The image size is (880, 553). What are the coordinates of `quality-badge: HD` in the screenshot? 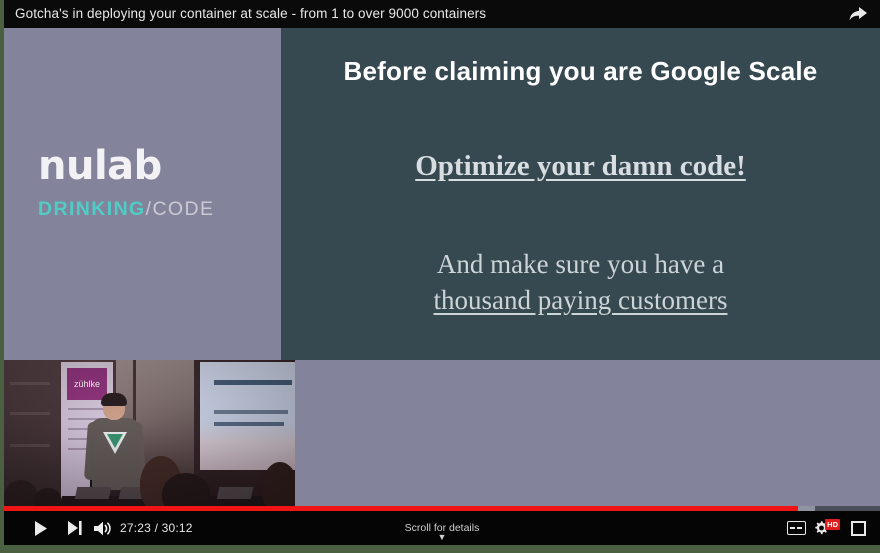 It's located at (832, 524).